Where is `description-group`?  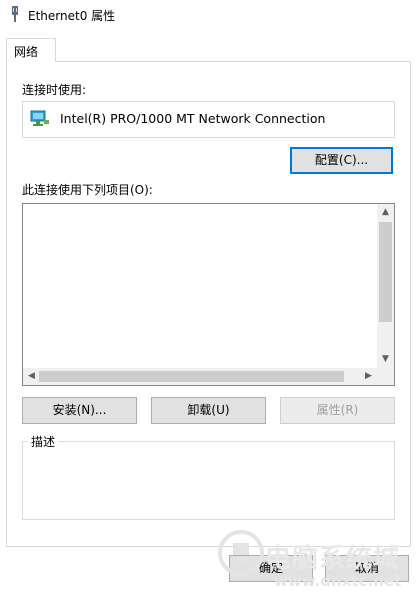
description-group is located at coordinates (208, 480).